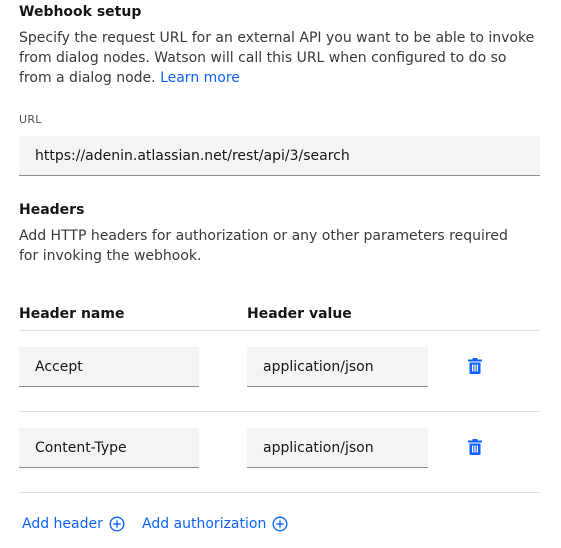 Image resolution: width=561 pixels, height=548 pixels. I want to click on learn-more-link: Learn more, so click(200, 78).